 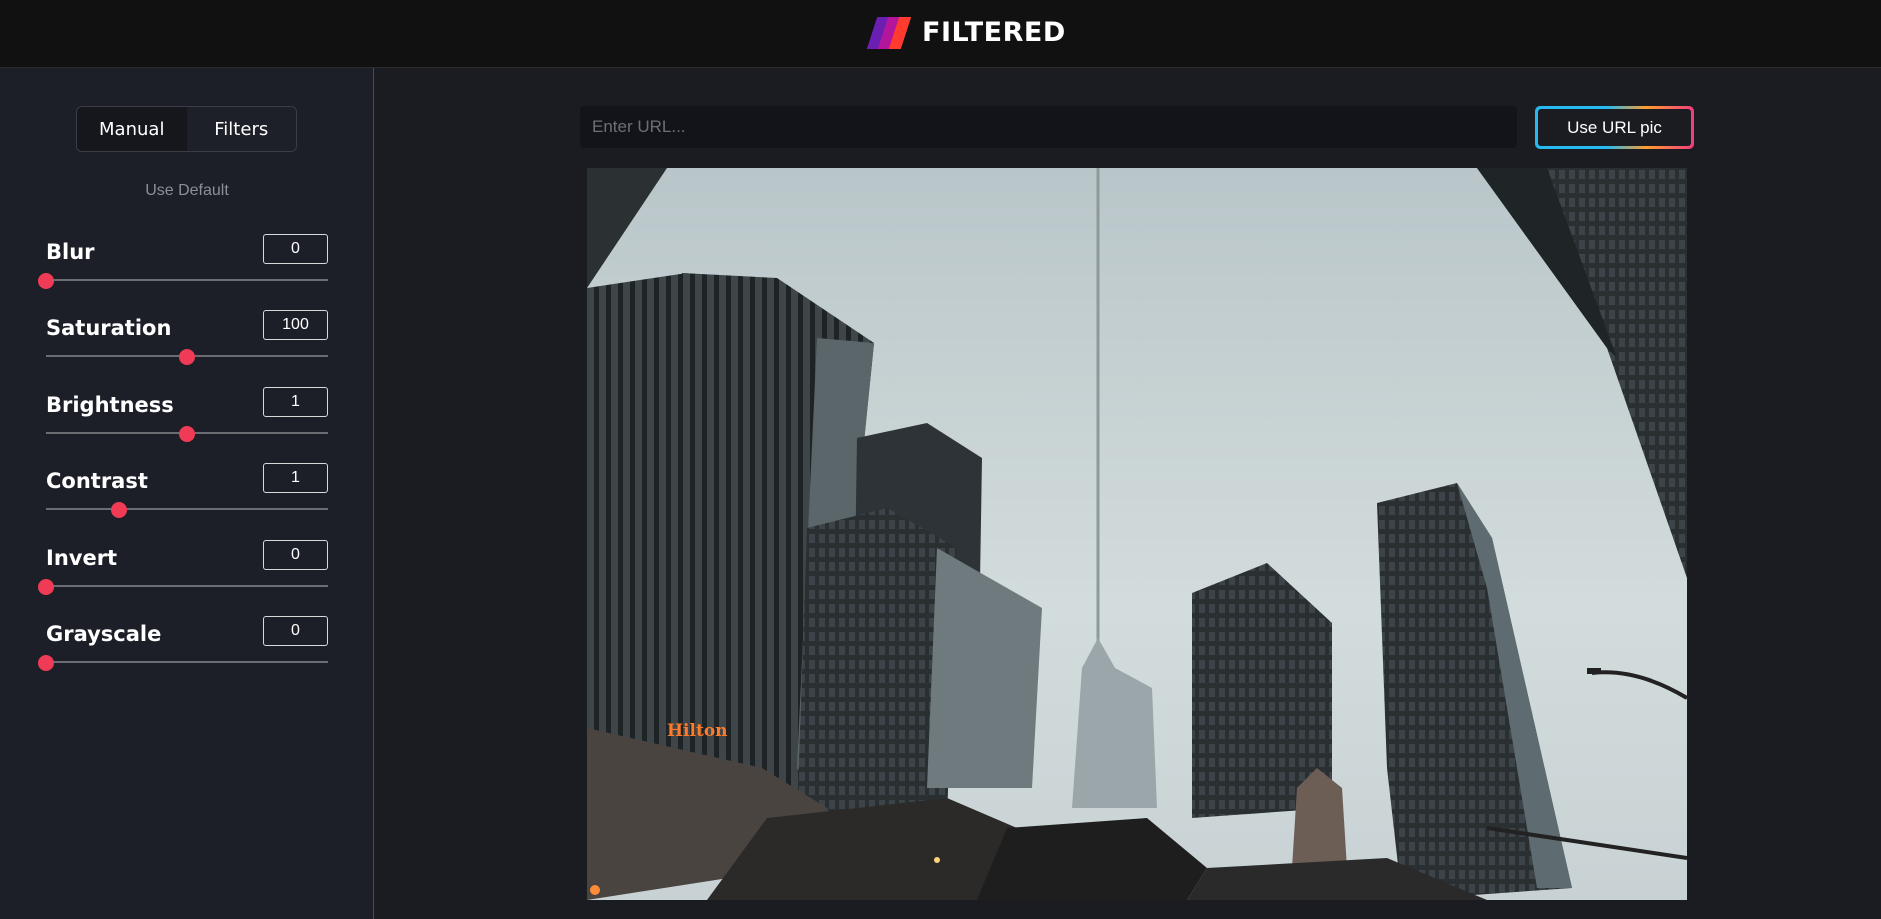 What do you see at coordinates (82, 558) in the screenshot?
I see `invert-label: Invert` at bounding box center [82, 558].